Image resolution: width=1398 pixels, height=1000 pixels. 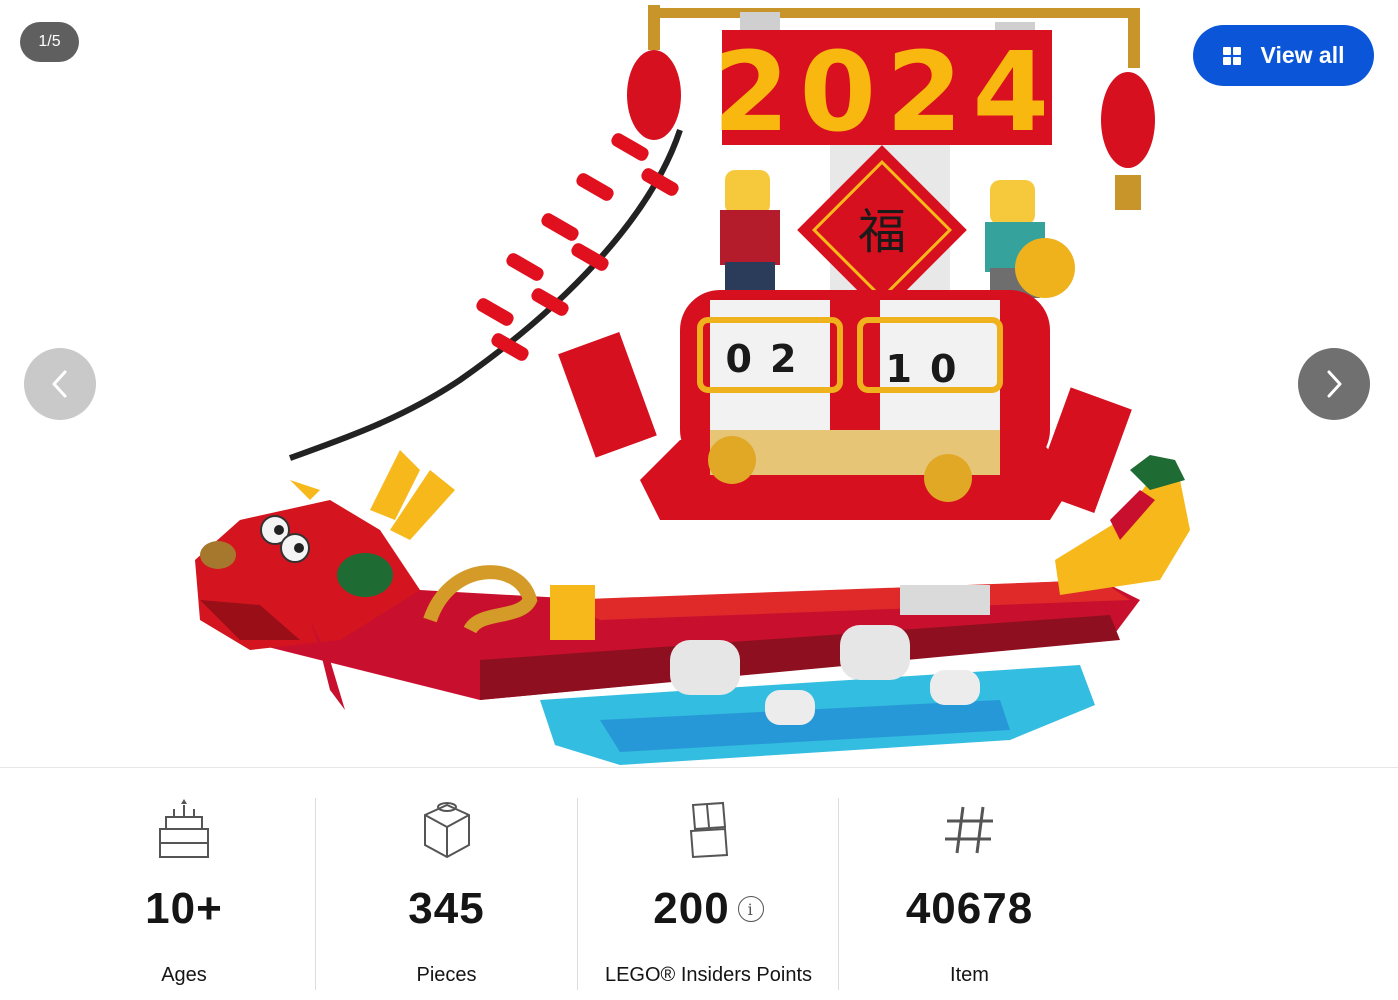 What do you see at coordinates (969, 975) in the screenshot?
I see `item-label: Item` at bounding box center [969, 975].